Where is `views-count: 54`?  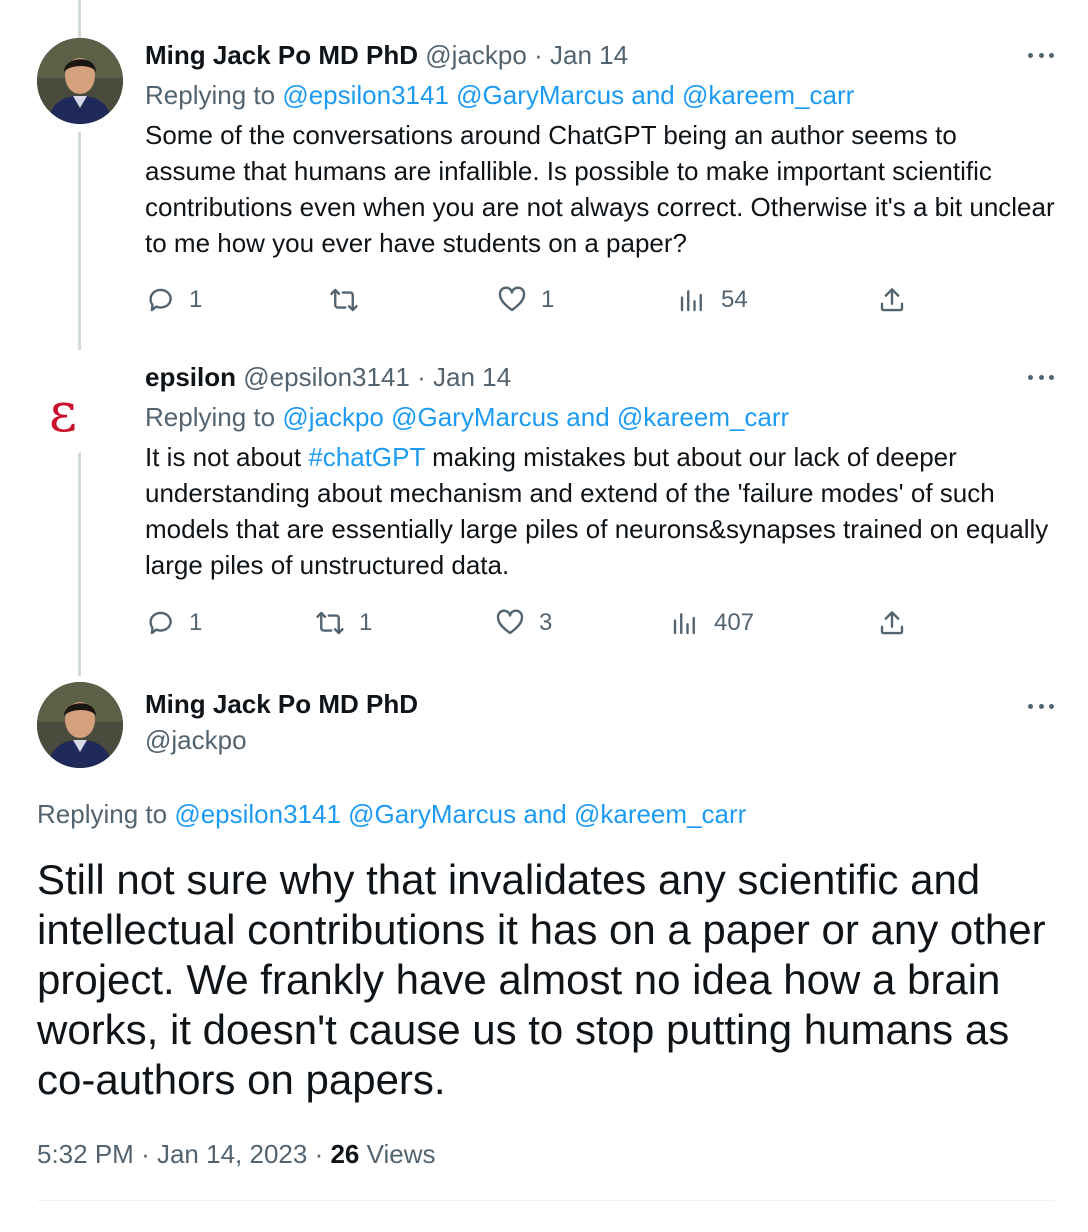 views-count: 54 is located at coordinates (734, 299).